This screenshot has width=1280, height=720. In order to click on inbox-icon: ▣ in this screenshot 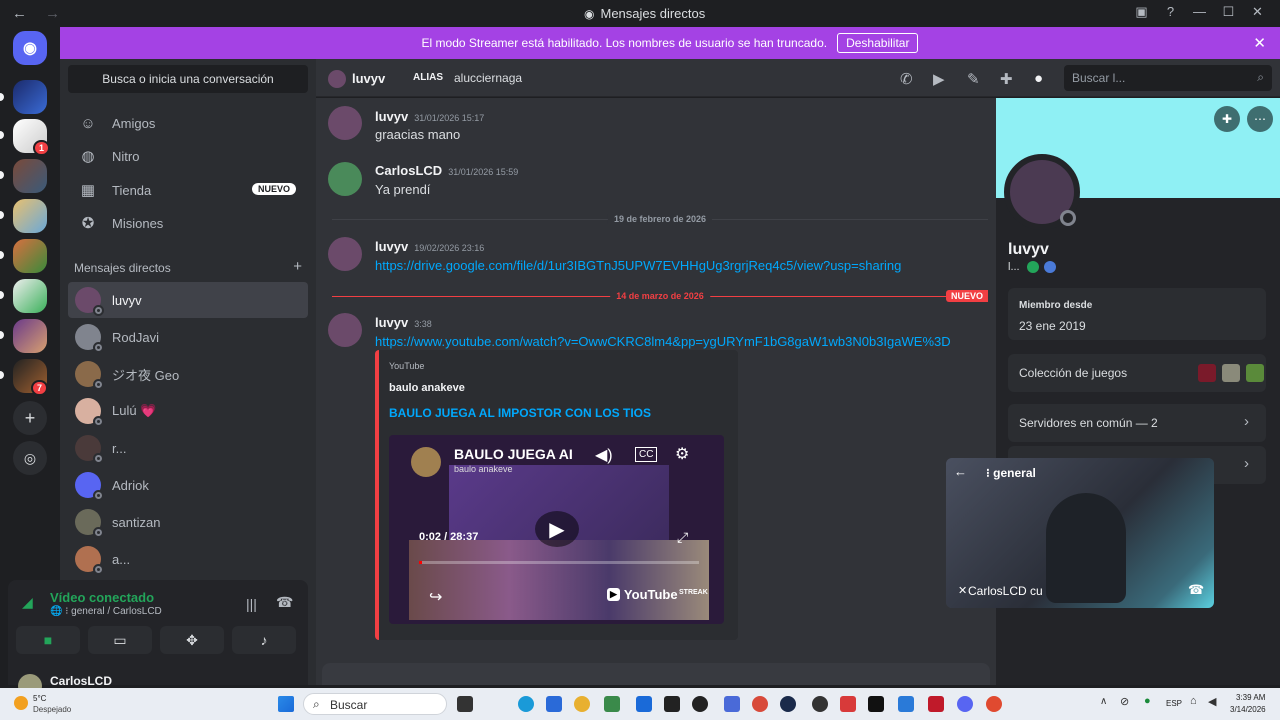, I will do `click(1141, 12)`.